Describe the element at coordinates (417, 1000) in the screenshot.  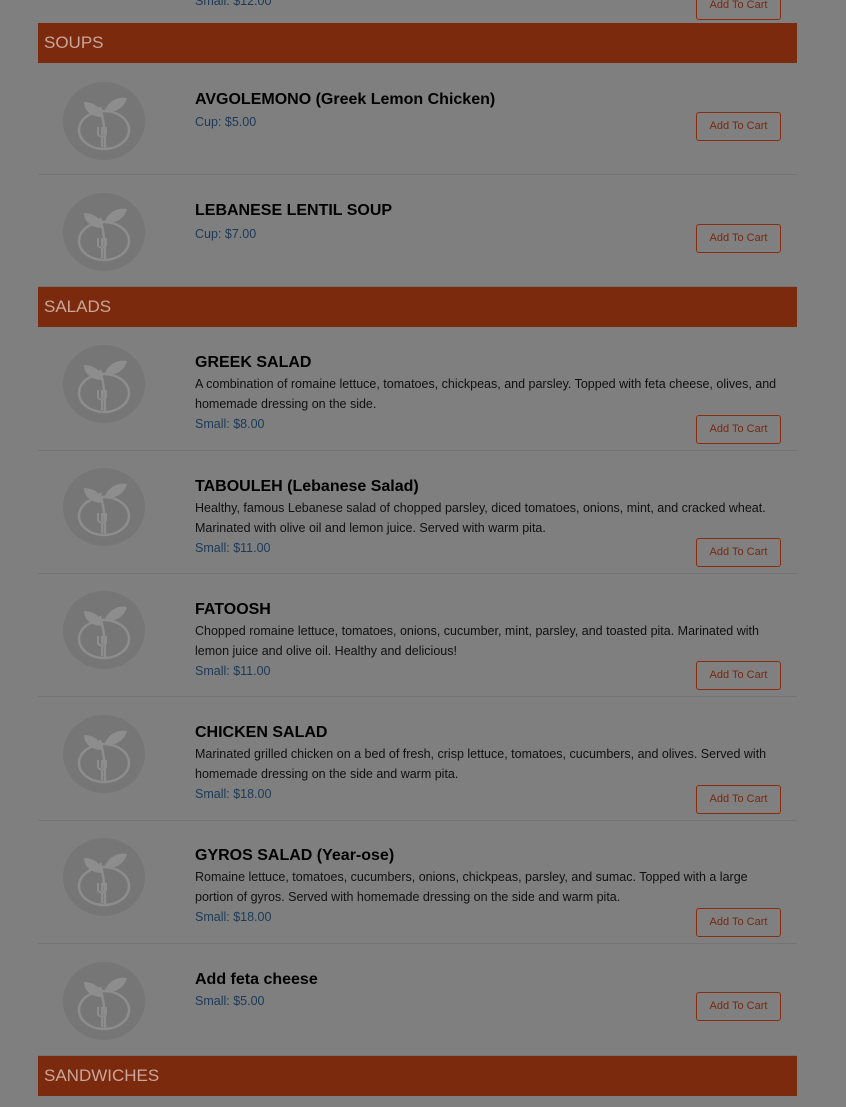
I see `menu-item: Add feta cheese Small: $5.00 Add To Cart` at that location.